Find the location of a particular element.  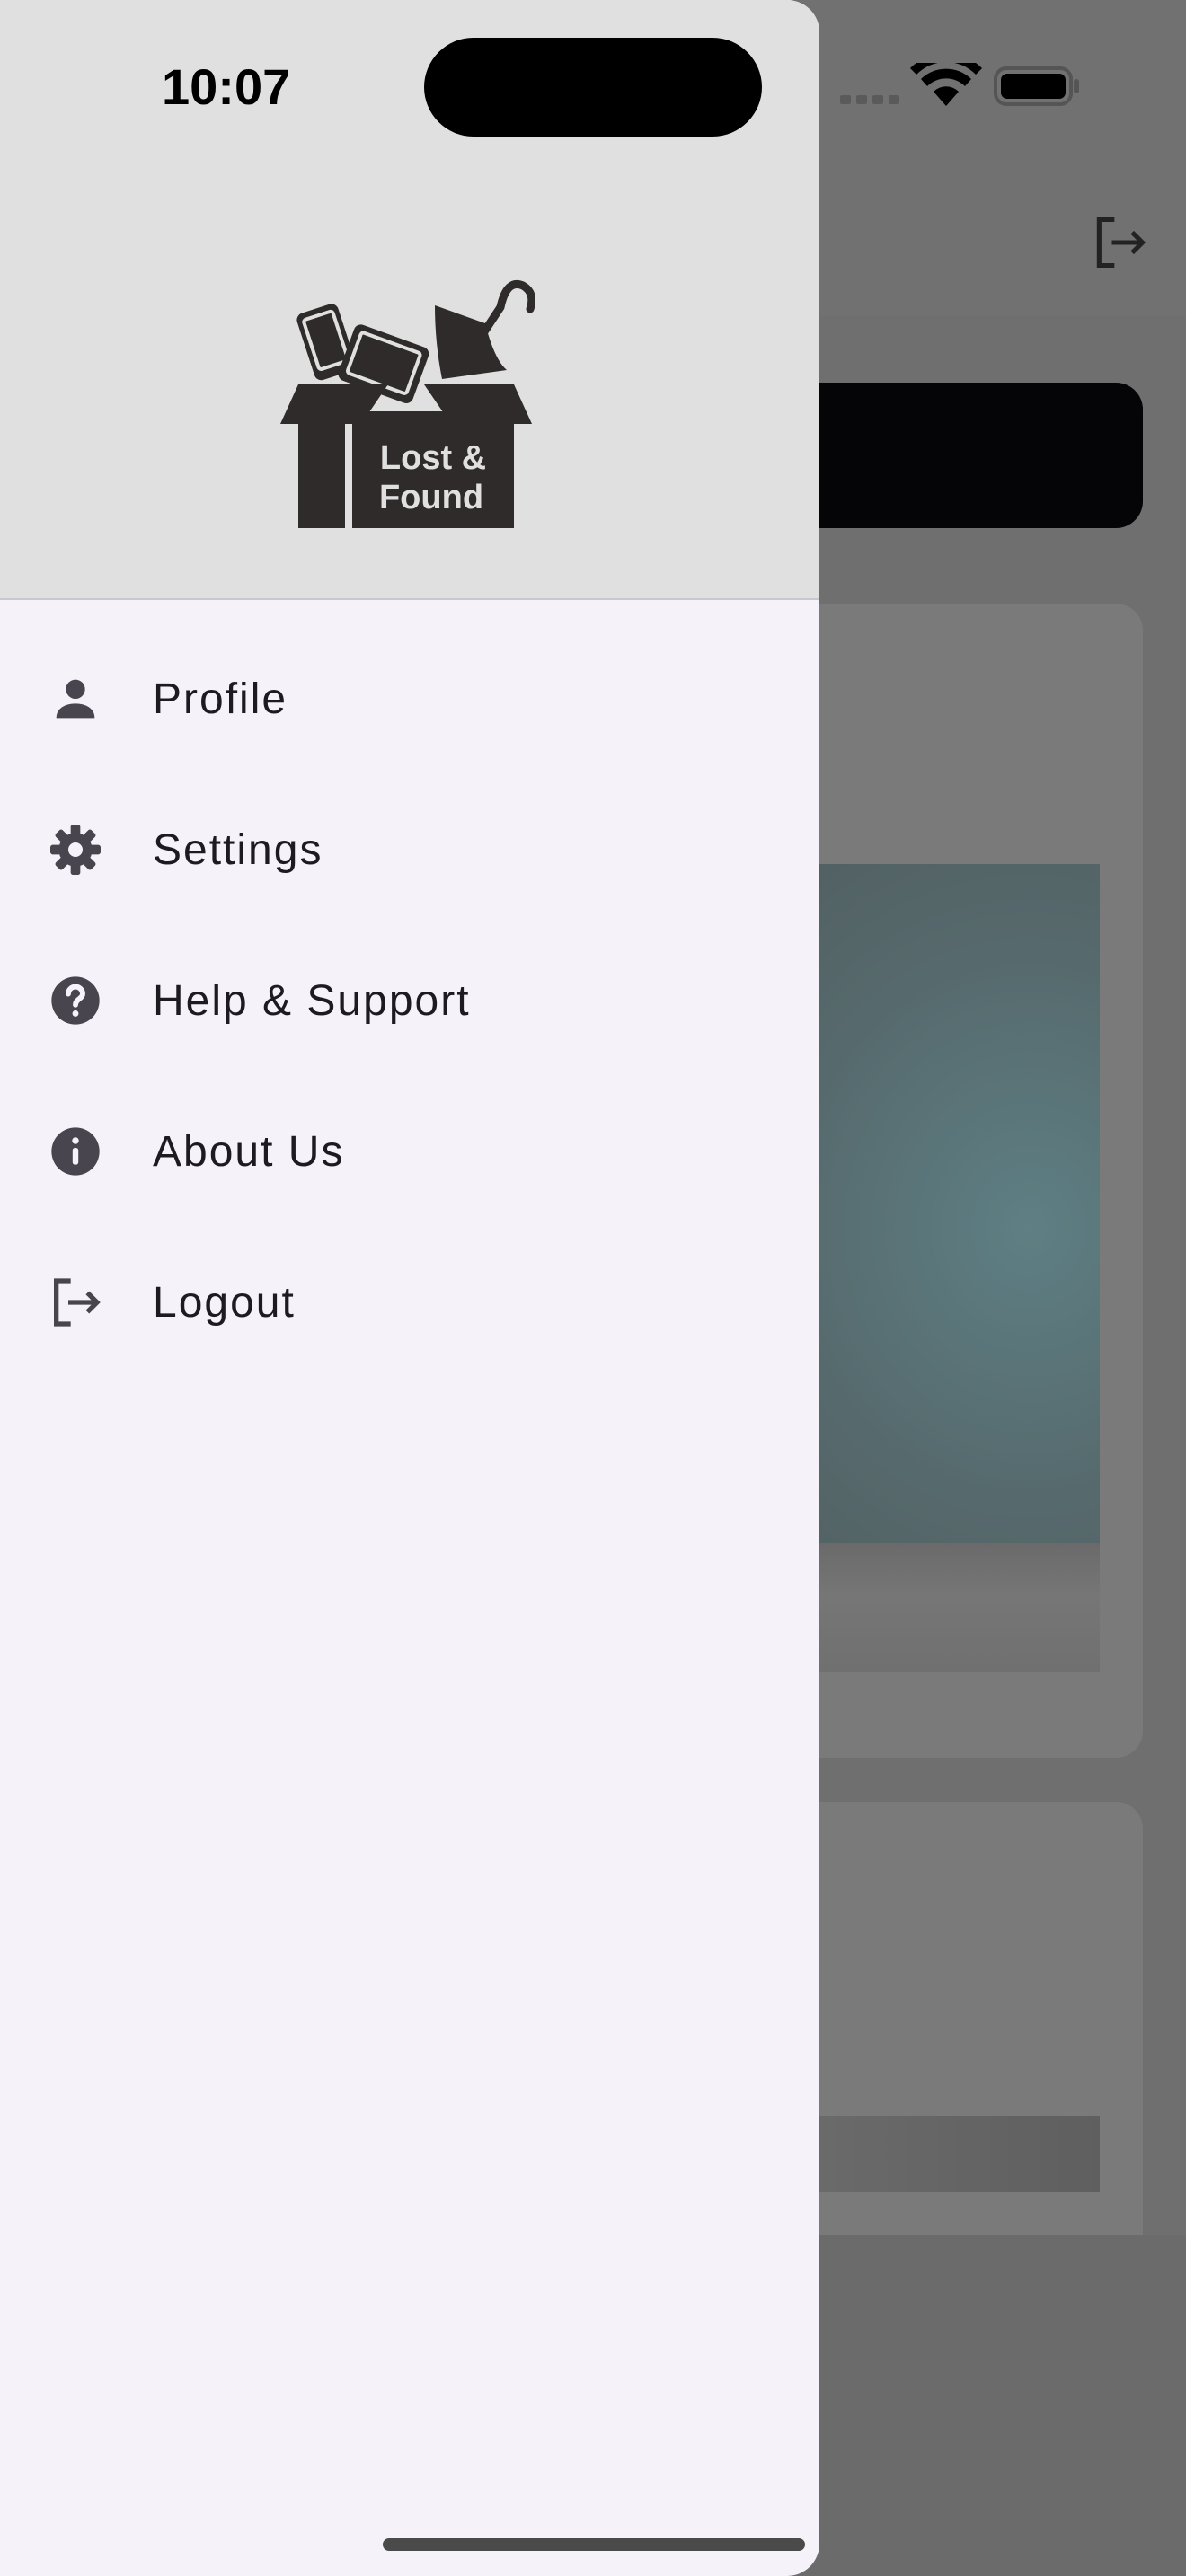

help-circle-icon is located at coordinates (75, 1000).